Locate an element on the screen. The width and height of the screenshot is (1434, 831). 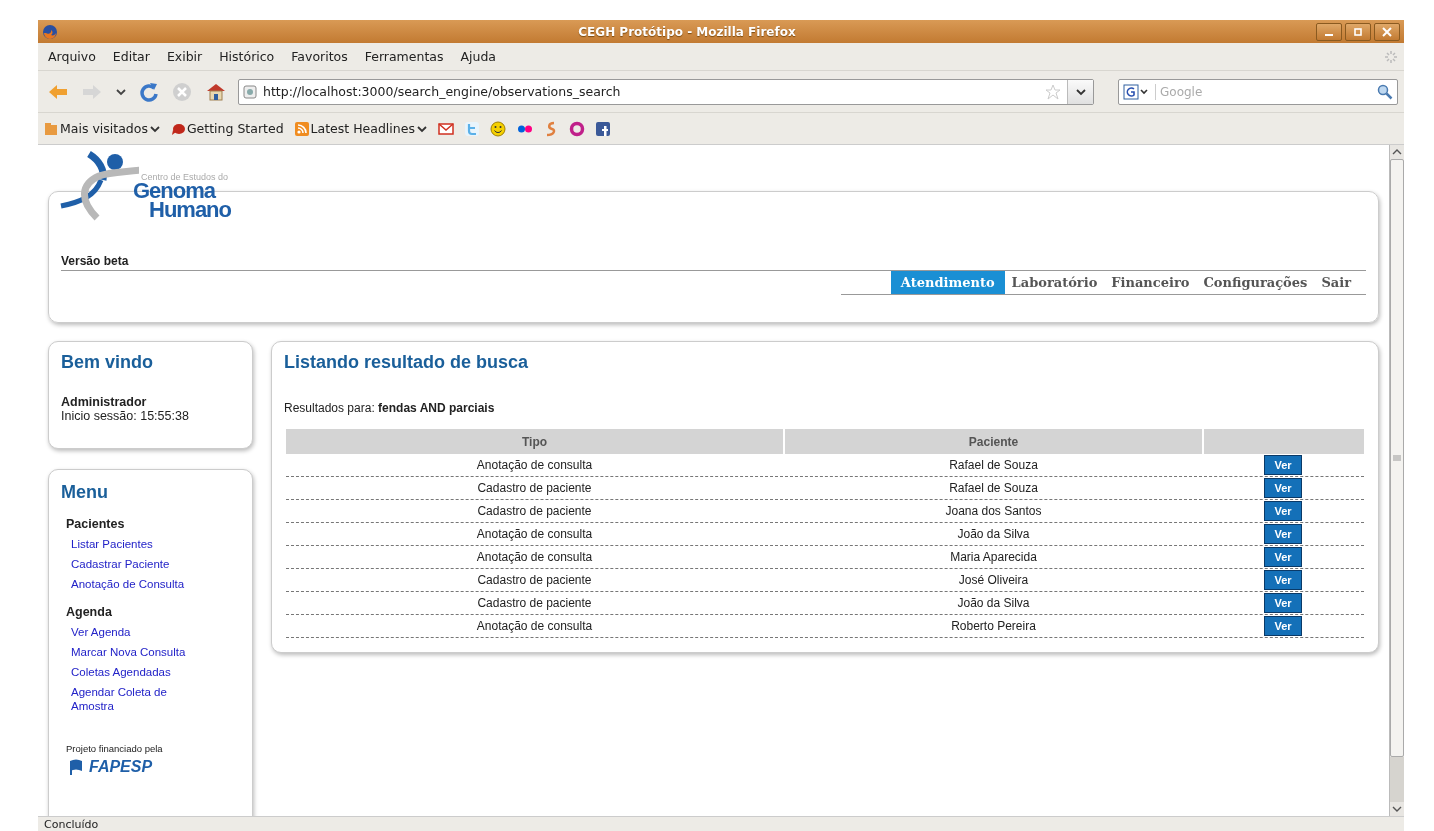
menu-link: Marcar Nova Consulta is located at coordinates (136, 652).